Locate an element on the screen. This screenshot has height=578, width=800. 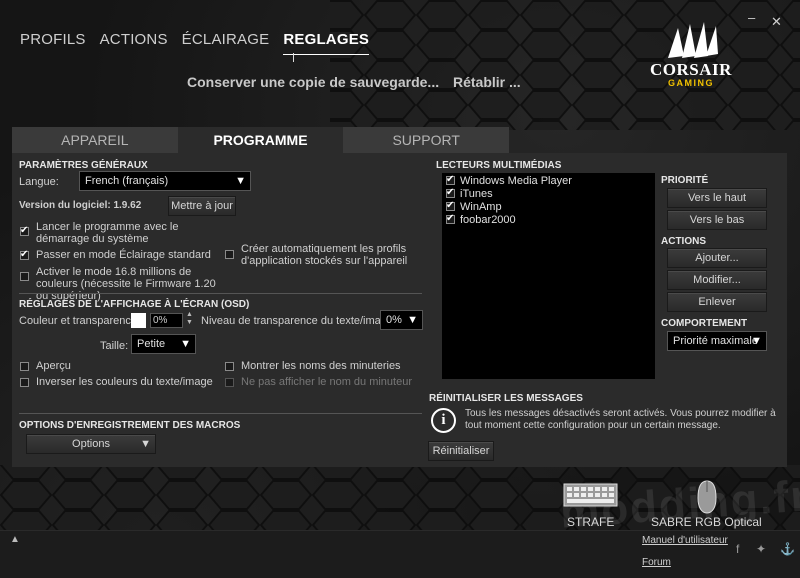
standard-lighting-checkbox is located at coordinates (24, 254).